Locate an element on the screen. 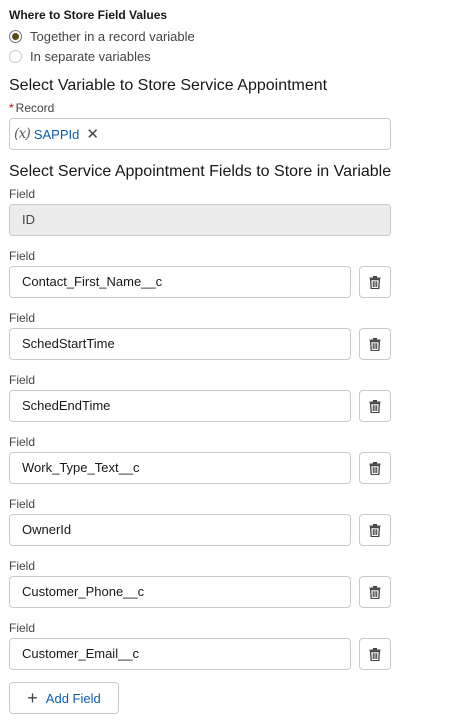 This screenshot has height=724, width=454. store-values-title: Where to Store Field Values is located at coordinates (88, 15).